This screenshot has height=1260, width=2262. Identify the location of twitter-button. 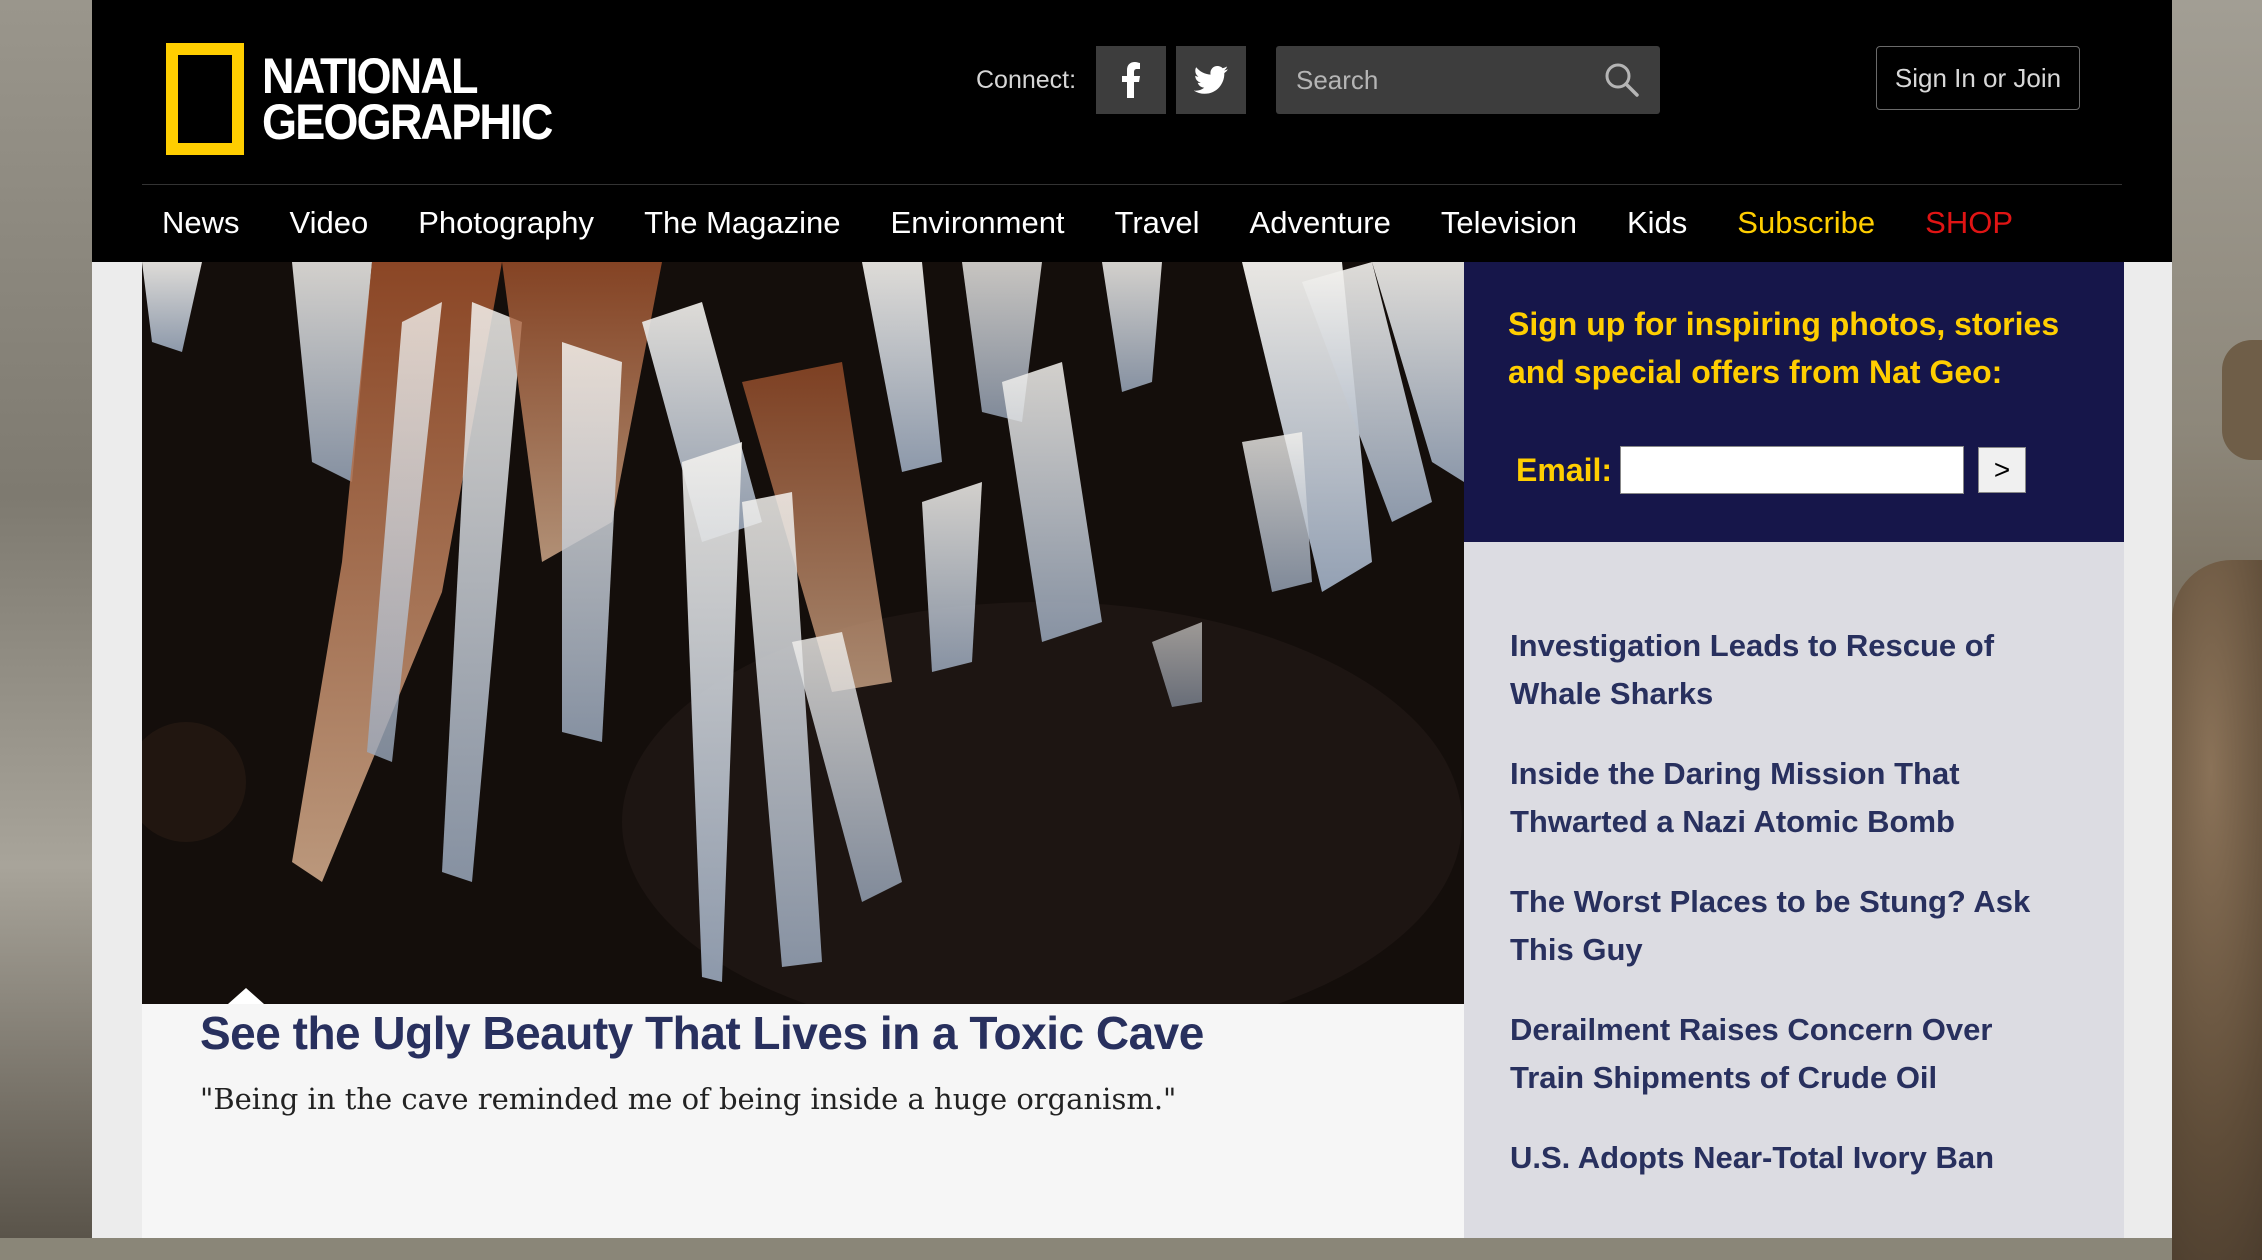
(1211, 80).